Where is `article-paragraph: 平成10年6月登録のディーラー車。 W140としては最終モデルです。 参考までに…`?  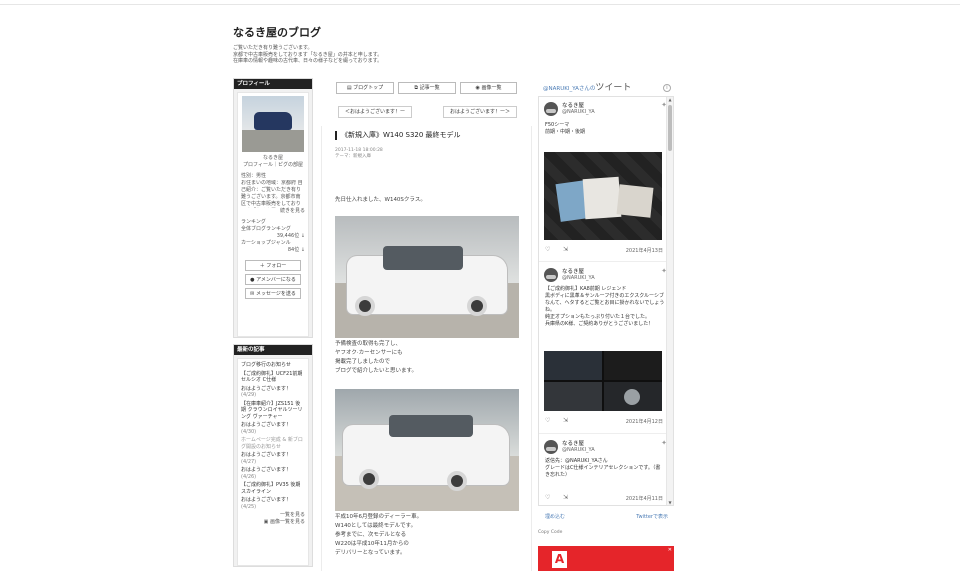 article-paragraph: 平成10年6月登録のディーラー車。 W140としては最終モデルです。 参考までに… is located at coordinates (379, 535).